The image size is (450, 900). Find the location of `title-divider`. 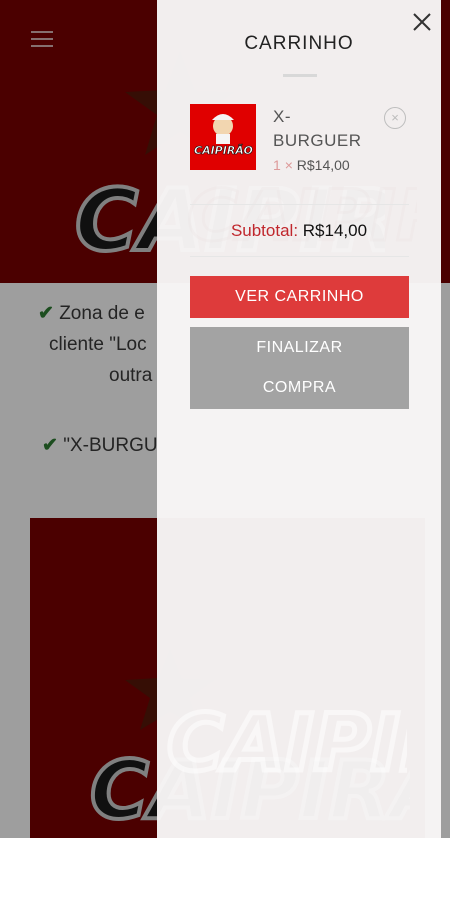

title-divider is located at coordinates (300, 75).